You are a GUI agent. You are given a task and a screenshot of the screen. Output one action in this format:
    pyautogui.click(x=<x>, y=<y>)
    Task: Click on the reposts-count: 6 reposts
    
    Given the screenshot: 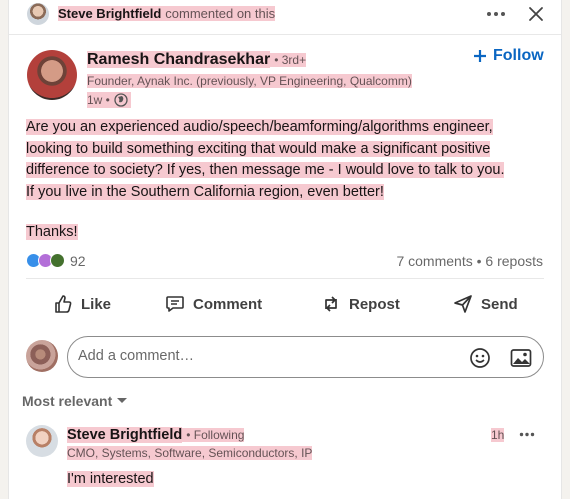 What is the action you would take?
    pyautogui.click(x=514, y=261)
    